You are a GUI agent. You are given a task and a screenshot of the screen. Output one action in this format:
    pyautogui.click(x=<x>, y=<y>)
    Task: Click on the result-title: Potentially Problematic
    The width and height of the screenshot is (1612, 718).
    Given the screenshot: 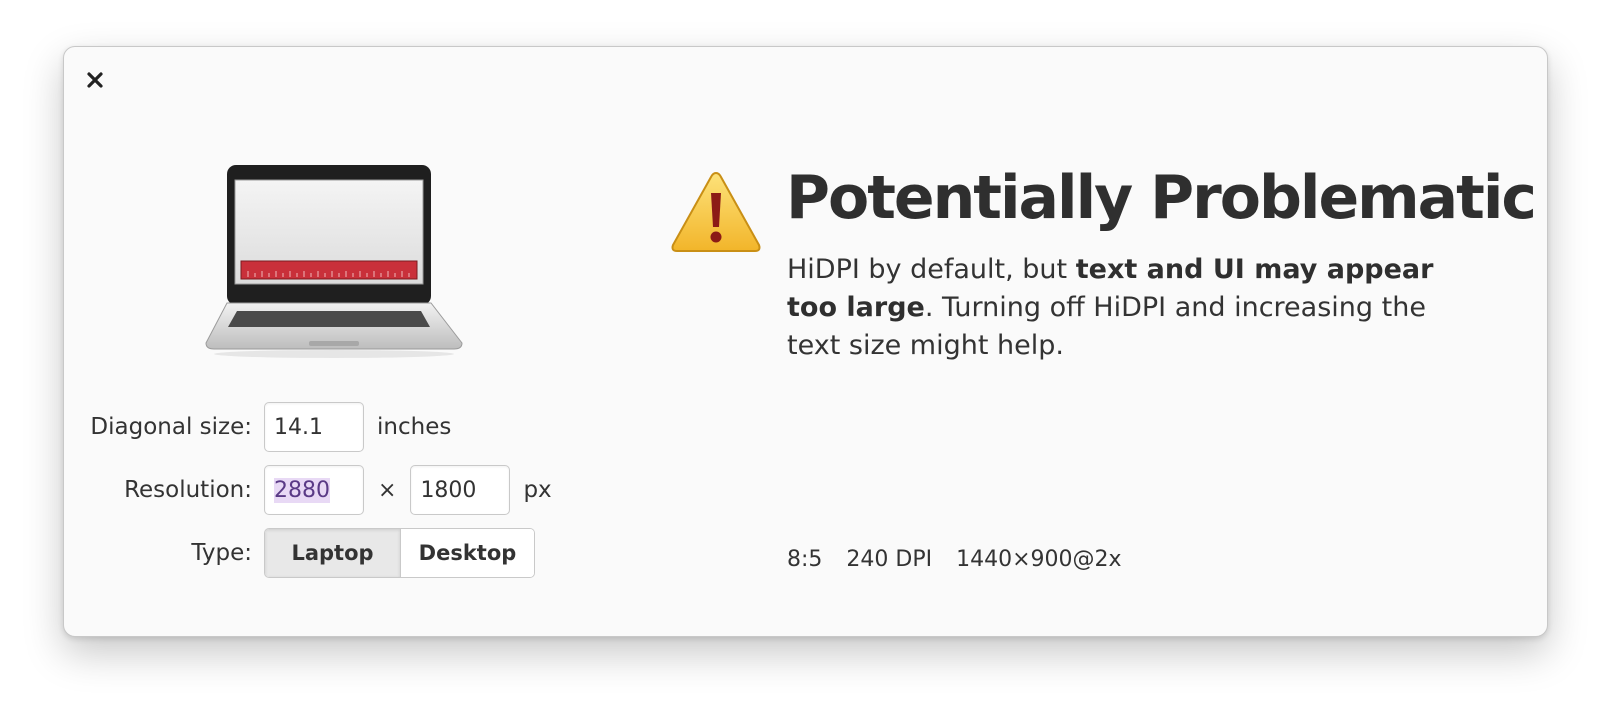 What is the action you would take?
    pyautogui.click(x=1161, y=198)
    